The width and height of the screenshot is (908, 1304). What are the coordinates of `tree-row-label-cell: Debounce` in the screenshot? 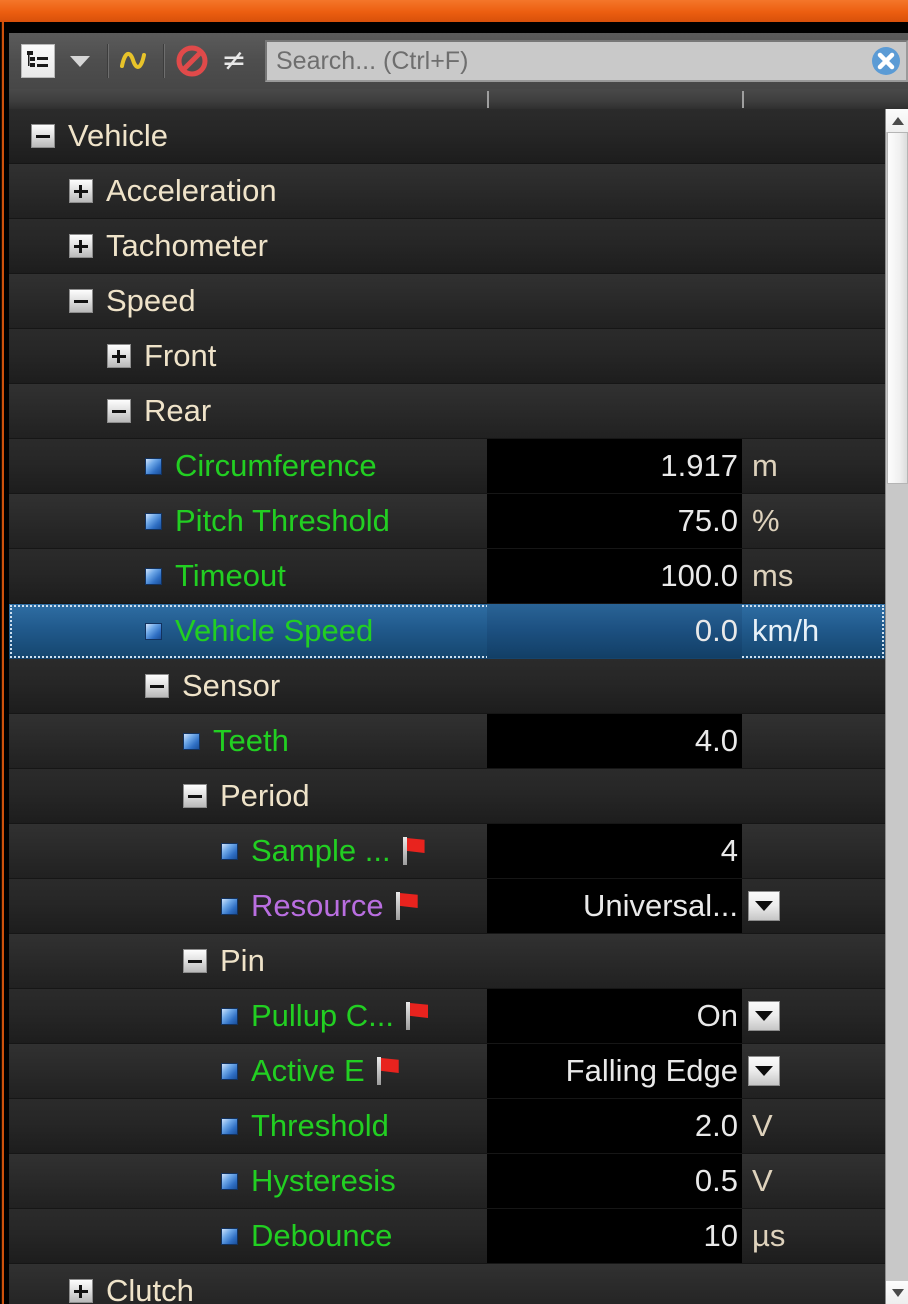 It's located at (248, 1236).